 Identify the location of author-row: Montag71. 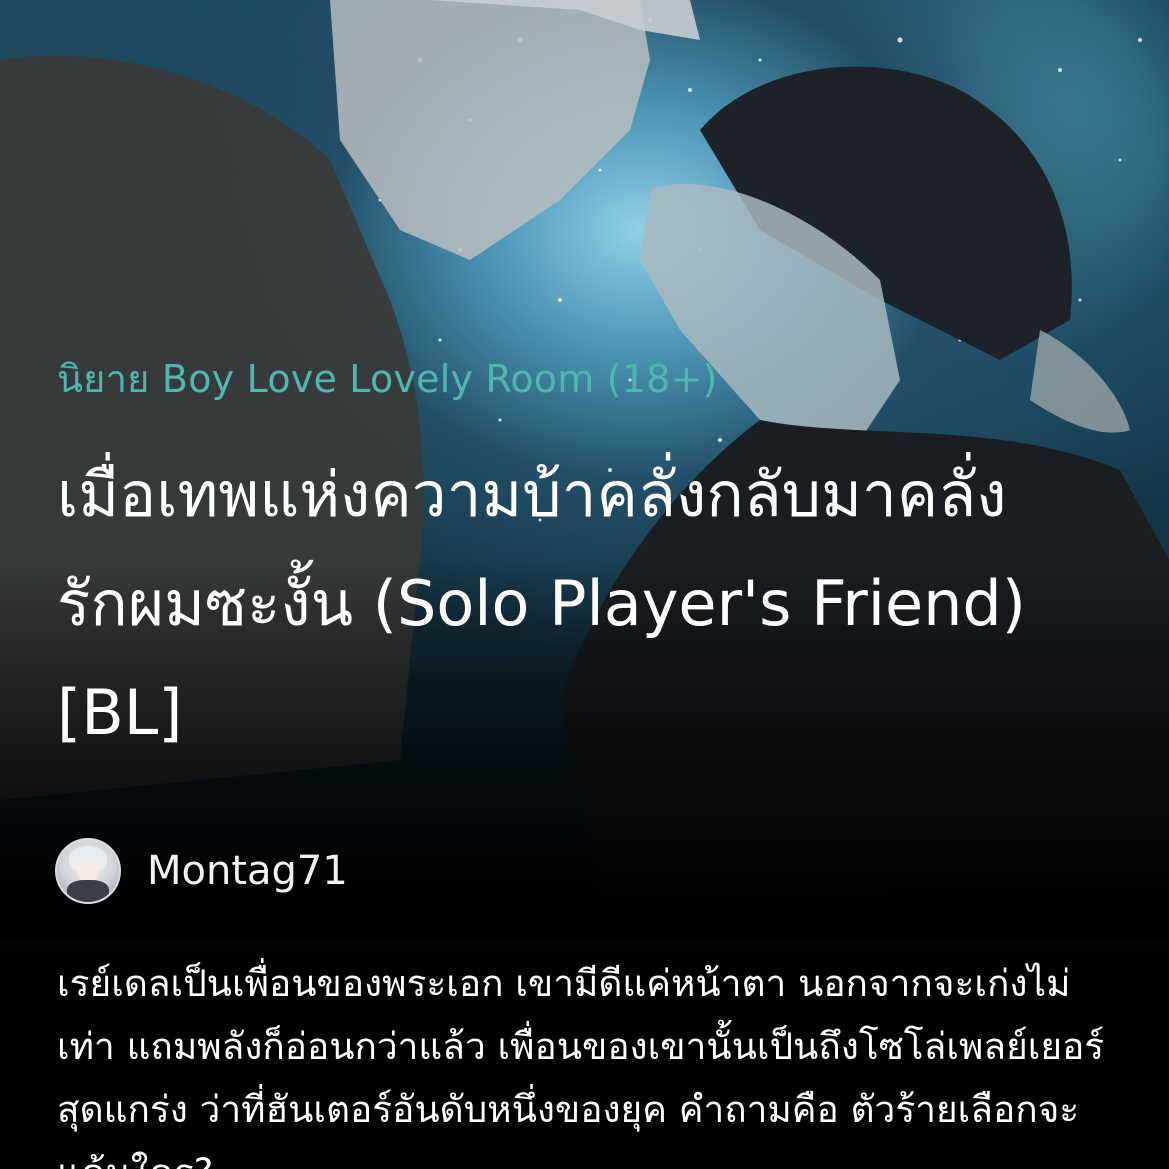
(201, 871).